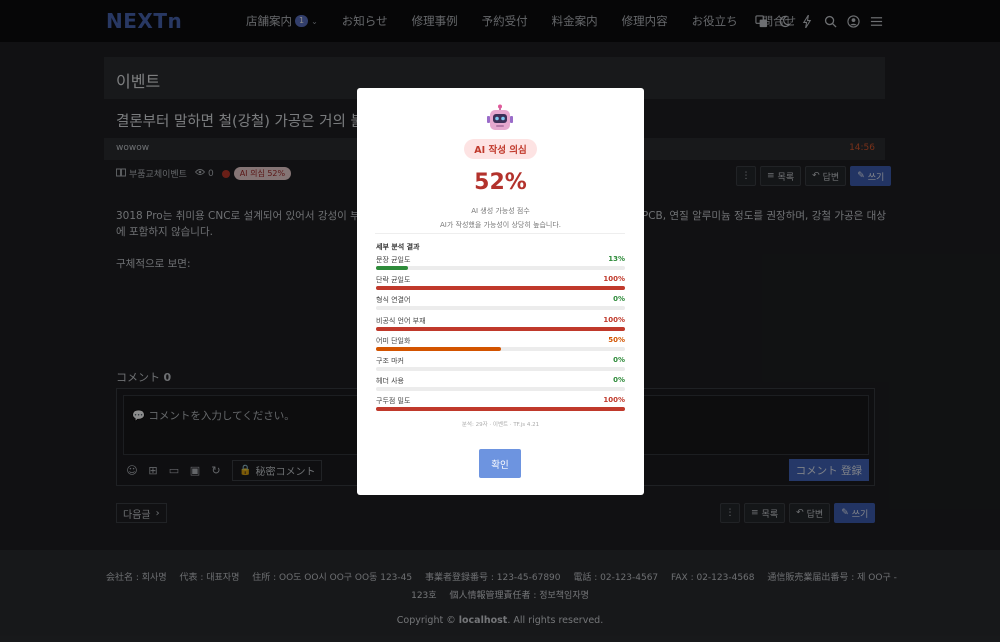 This screenshot has height=642, width=1000. What do you see at coordinates (390, 381) in the screenshot?
I see `metric-name: 헤더 사용` at bounding box center [390, 381].